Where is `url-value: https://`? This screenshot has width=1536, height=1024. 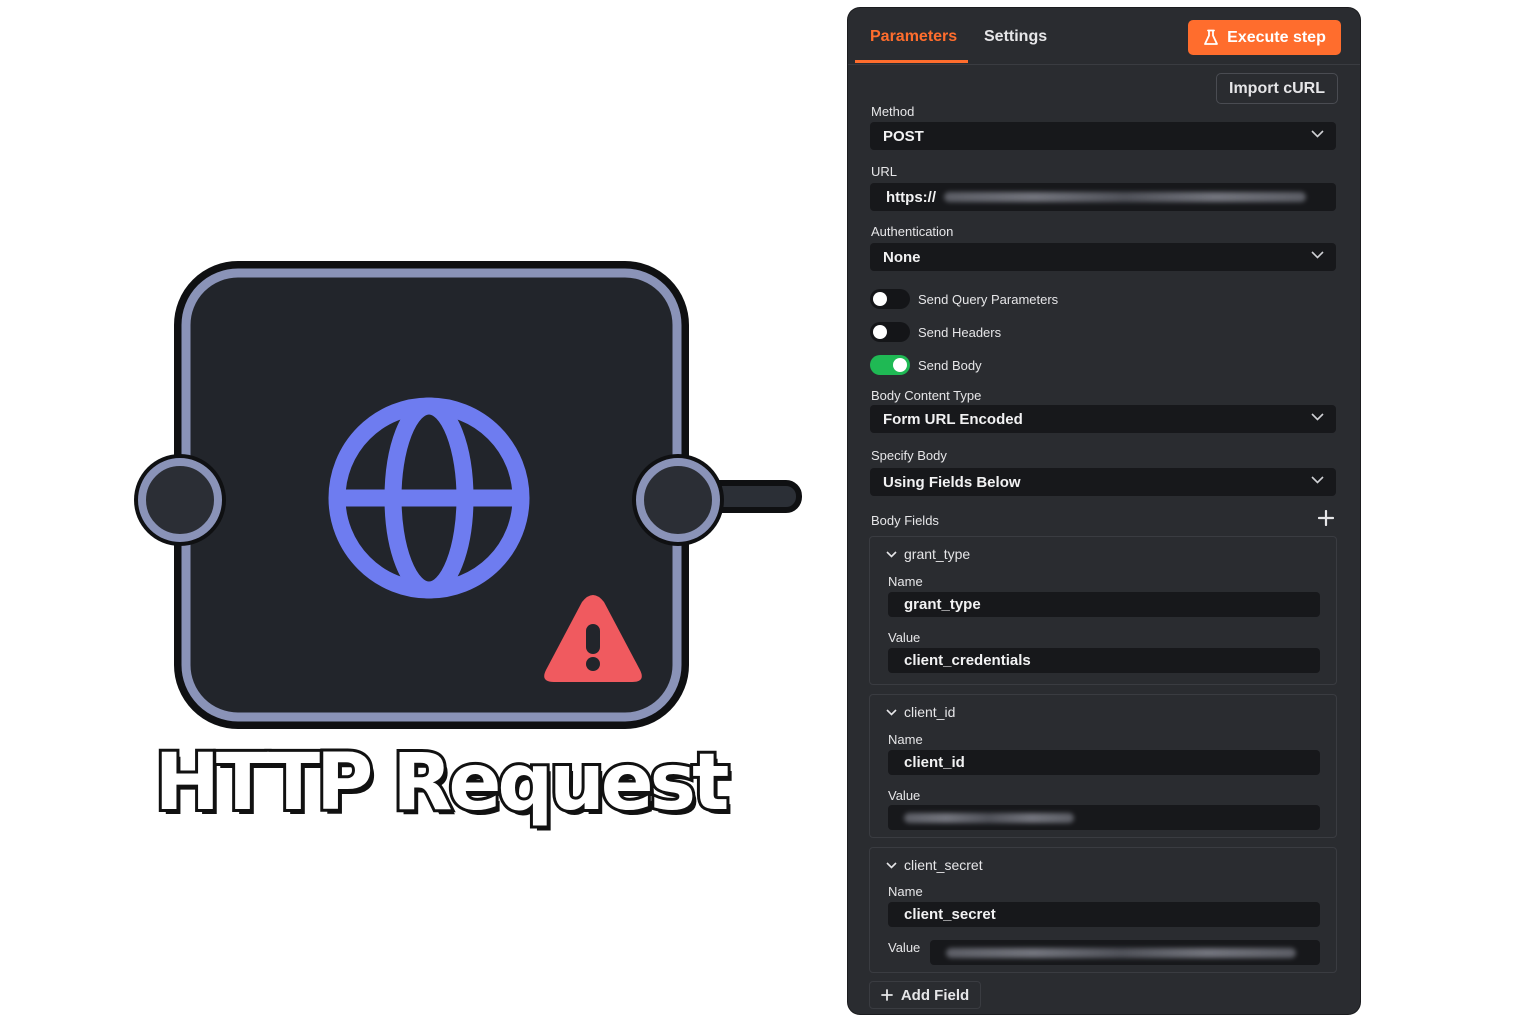
url-value: https:// is located at coordinates (911, 197).